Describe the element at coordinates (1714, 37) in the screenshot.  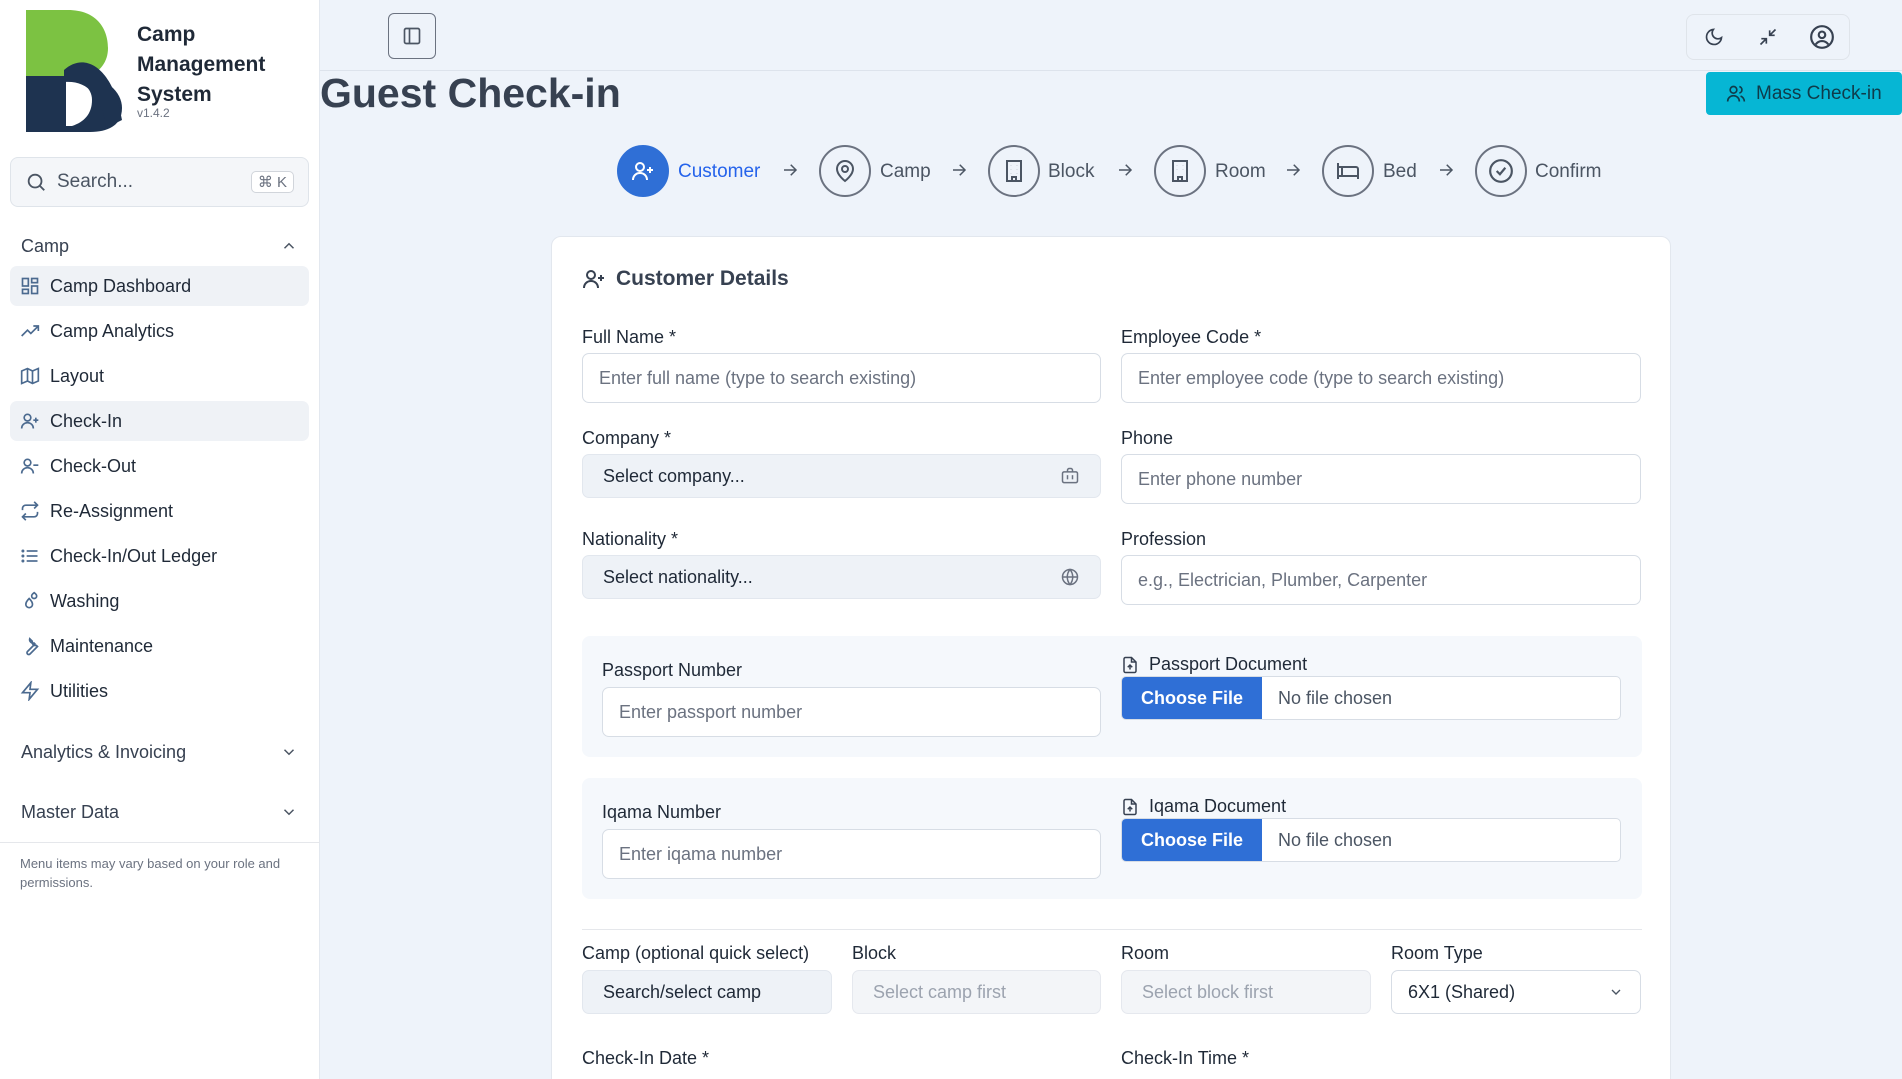
I see `theme-toggle-button` at that location.